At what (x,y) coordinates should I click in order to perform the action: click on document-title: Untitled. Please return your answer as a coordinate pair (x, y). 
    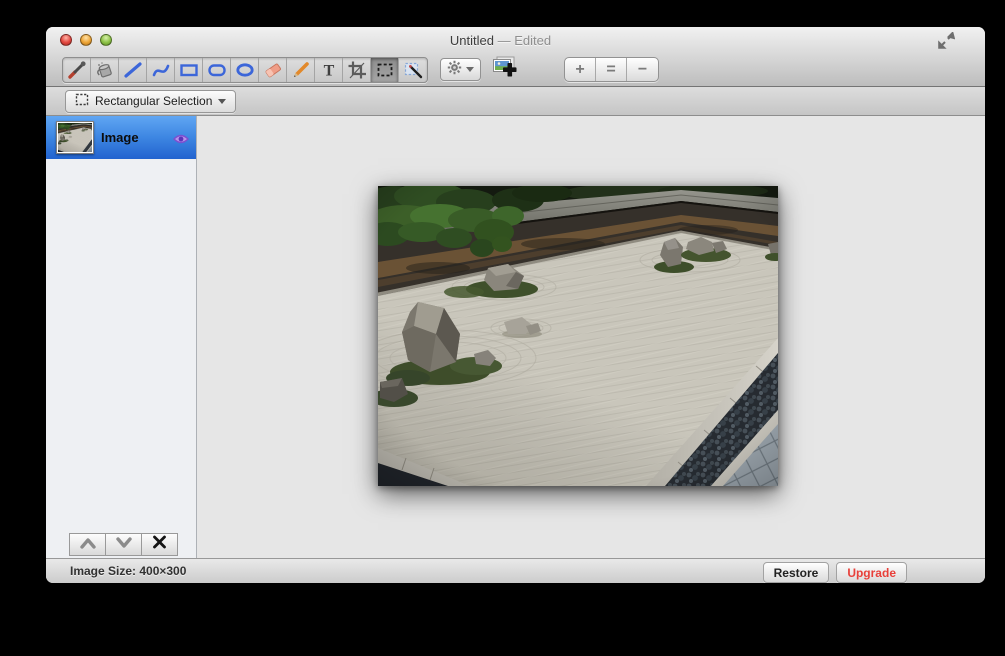
    Looking at the image, I should click on (471, 40).